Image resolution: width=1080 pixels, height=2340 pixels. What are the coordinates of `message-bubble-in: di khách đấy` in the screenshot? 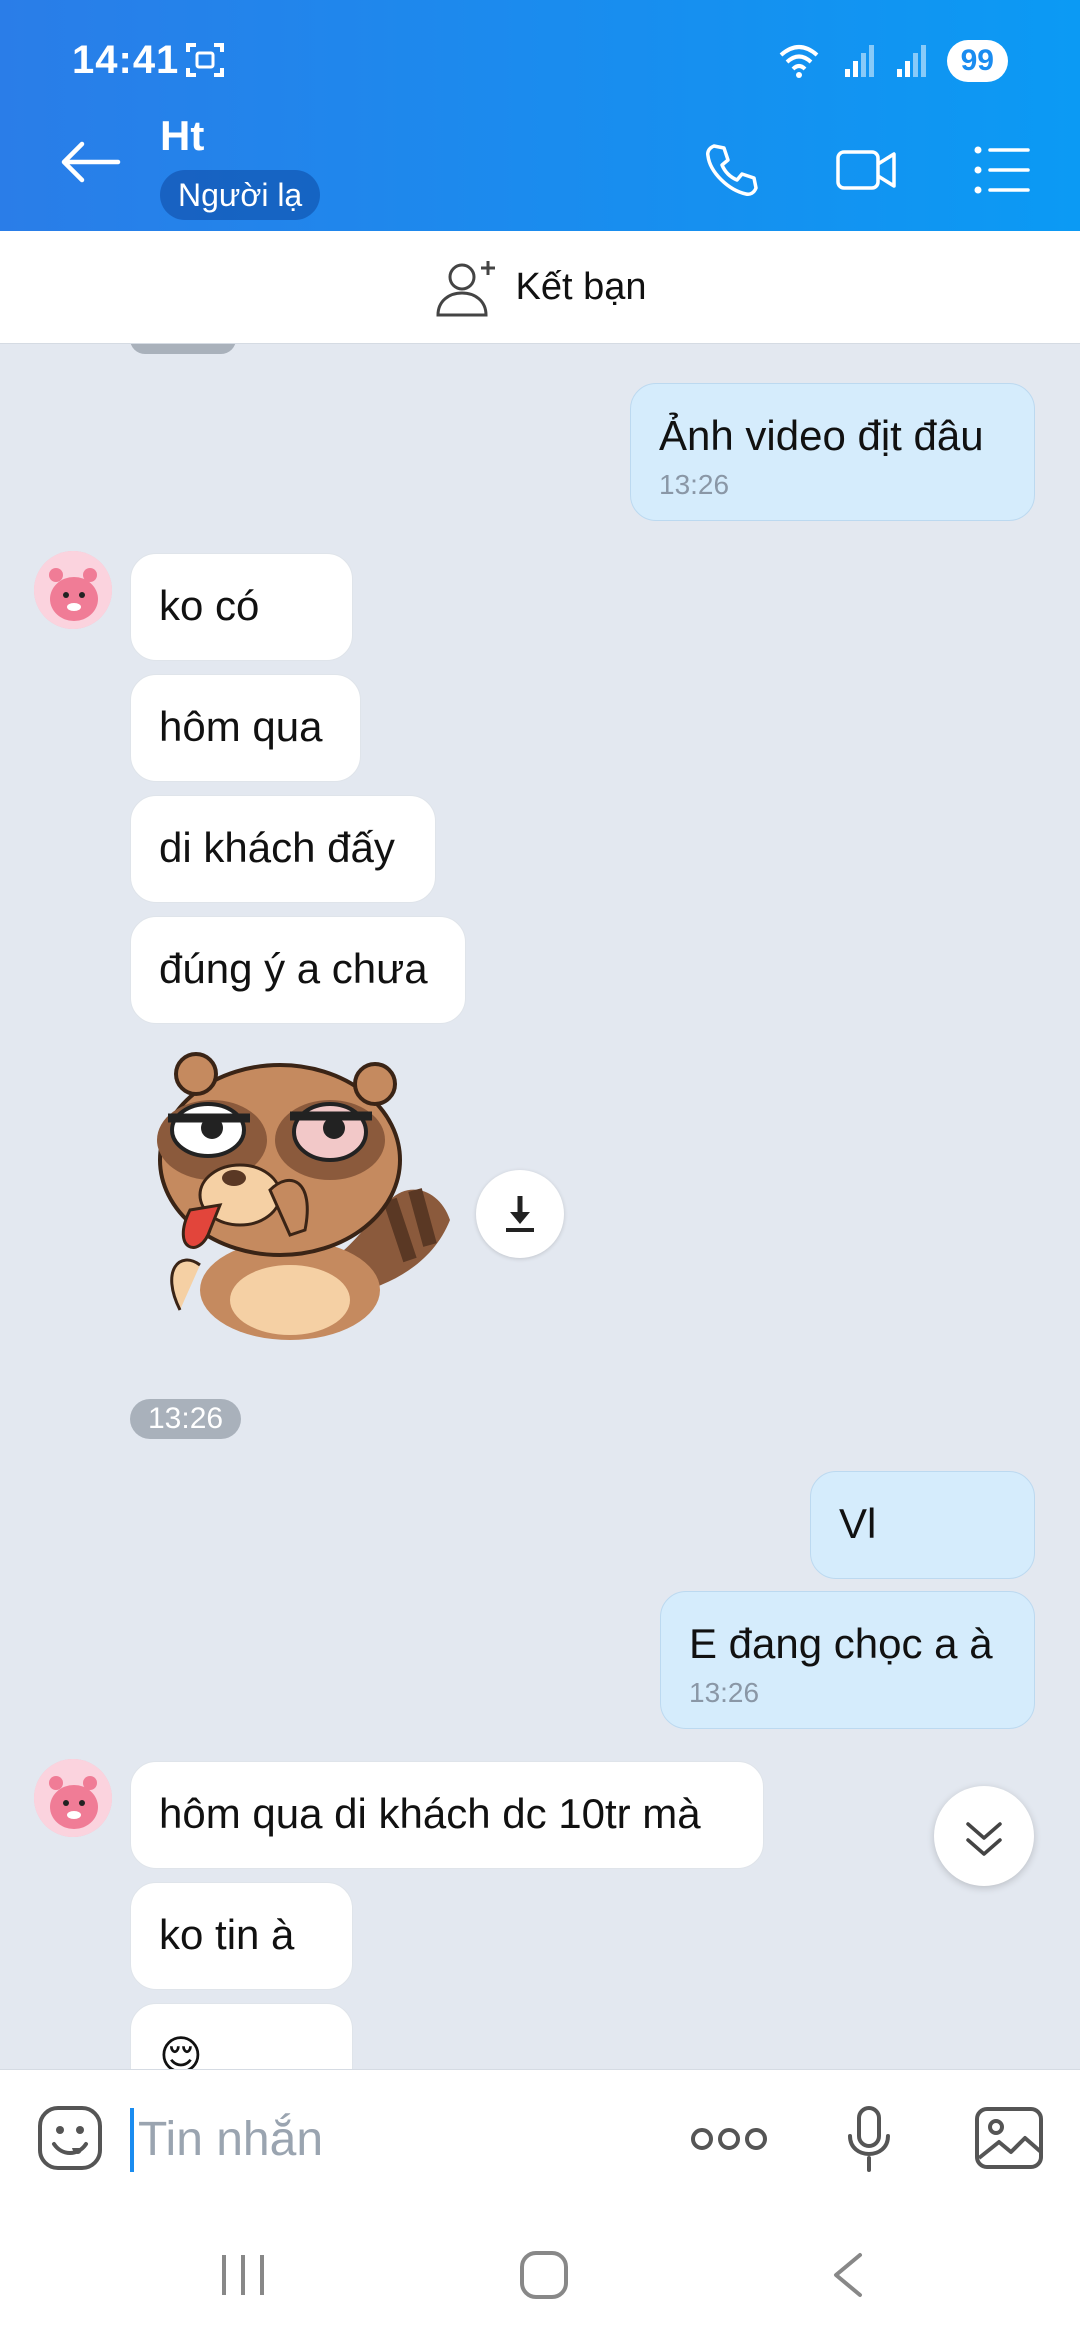 It's located at (283, 849).